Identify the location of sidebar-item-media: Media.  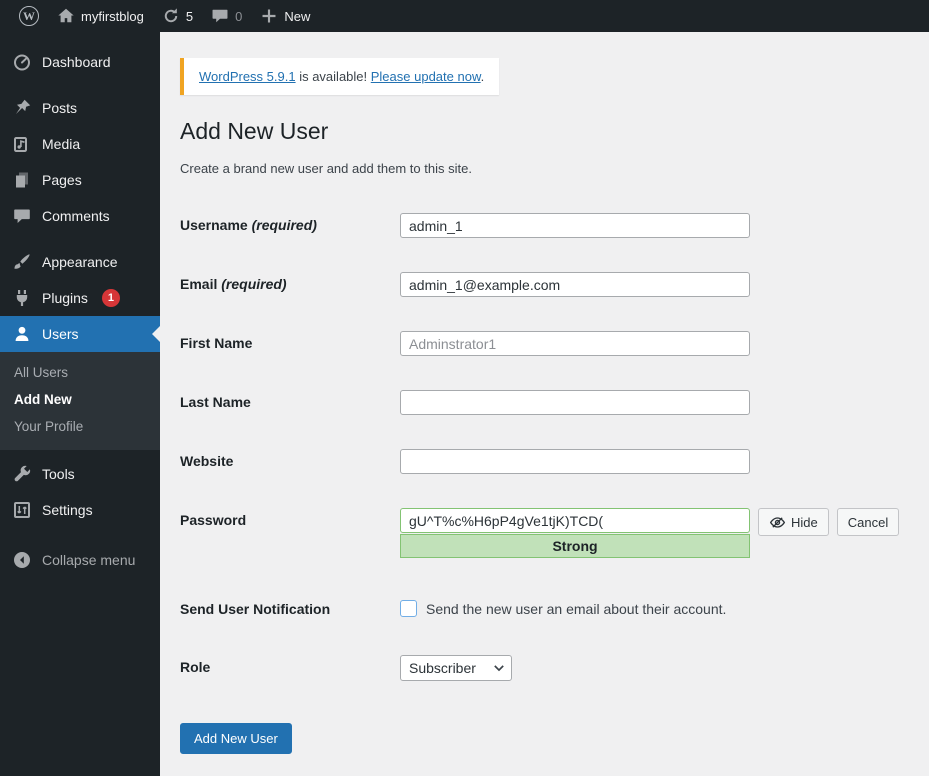
(80, 144).